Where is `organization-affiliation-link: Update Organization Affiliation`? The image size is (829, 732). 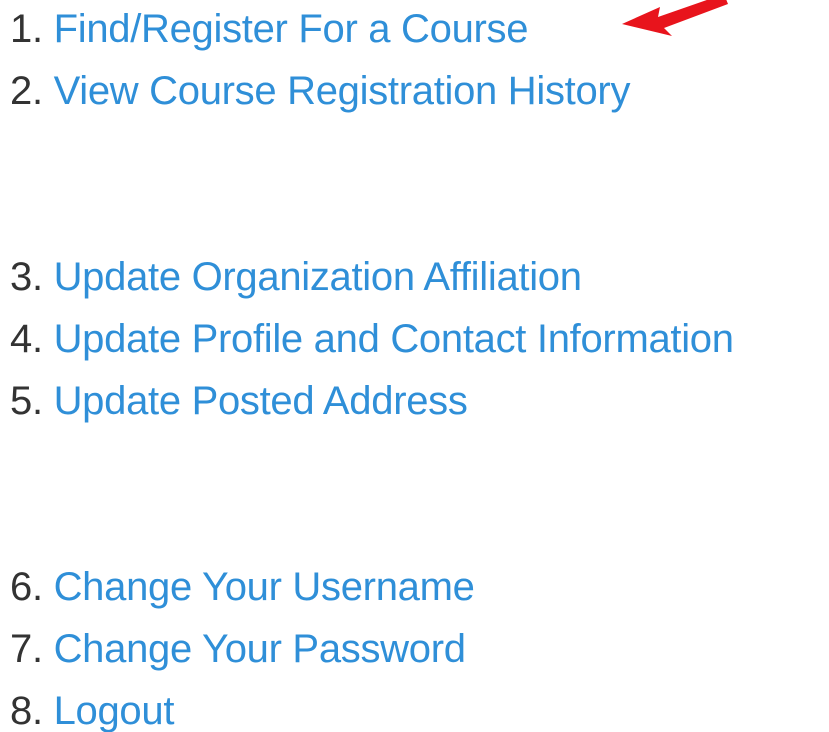 organization-affiliation-link: Update Organization Affiliation is located at coordinates (318, 277).